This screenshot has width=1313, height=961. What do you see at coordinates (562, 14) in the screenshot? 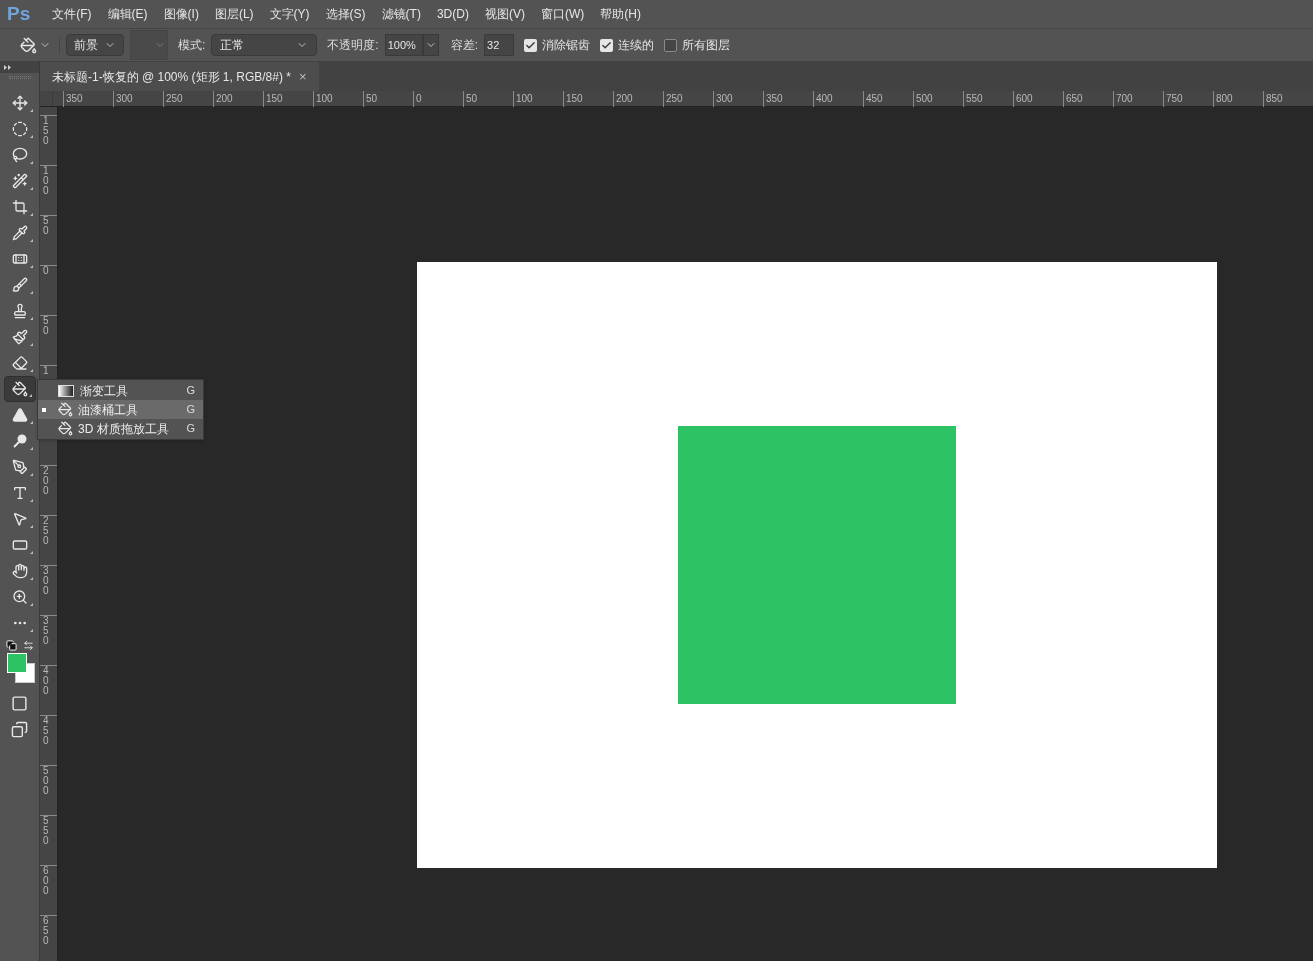
I see `menu-item: 窗口(W)` at bounding box center [562, 14].